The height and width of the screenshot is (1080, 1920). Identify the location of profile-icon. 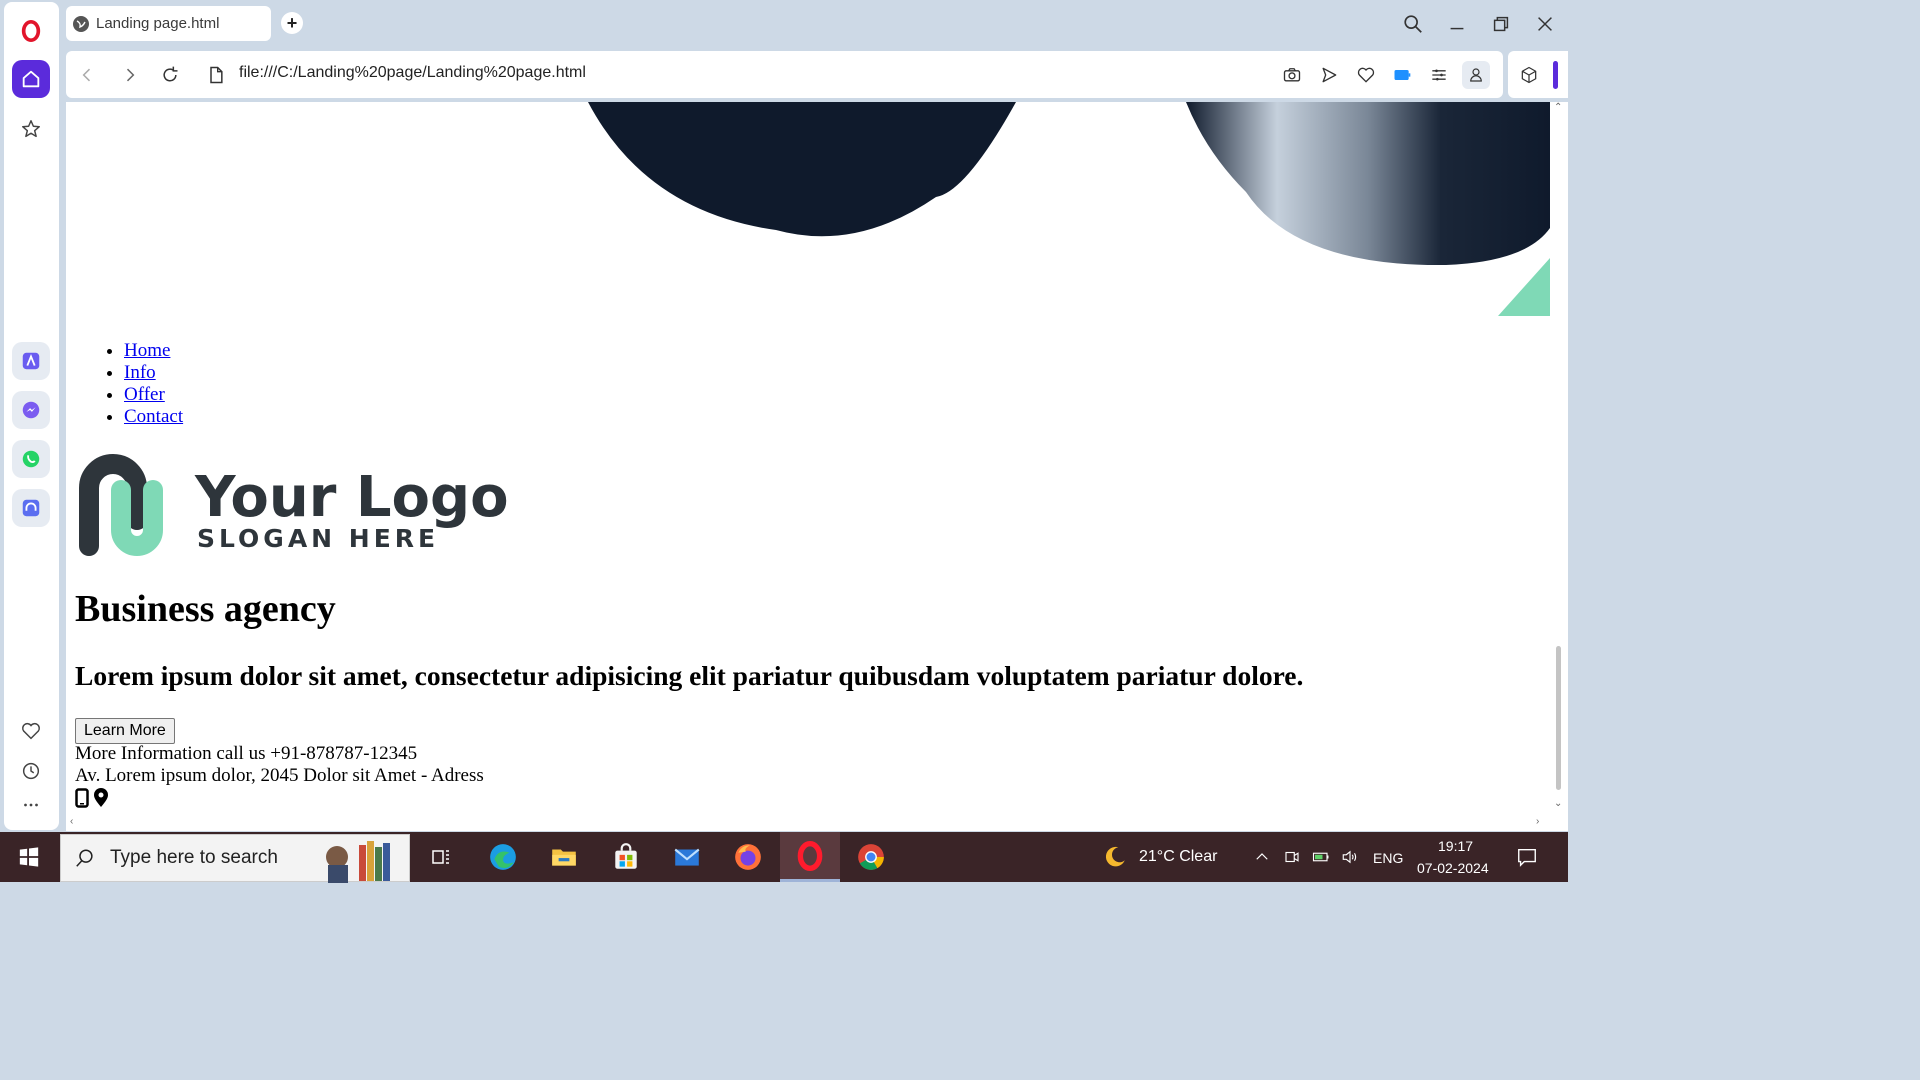
(1476, 75).